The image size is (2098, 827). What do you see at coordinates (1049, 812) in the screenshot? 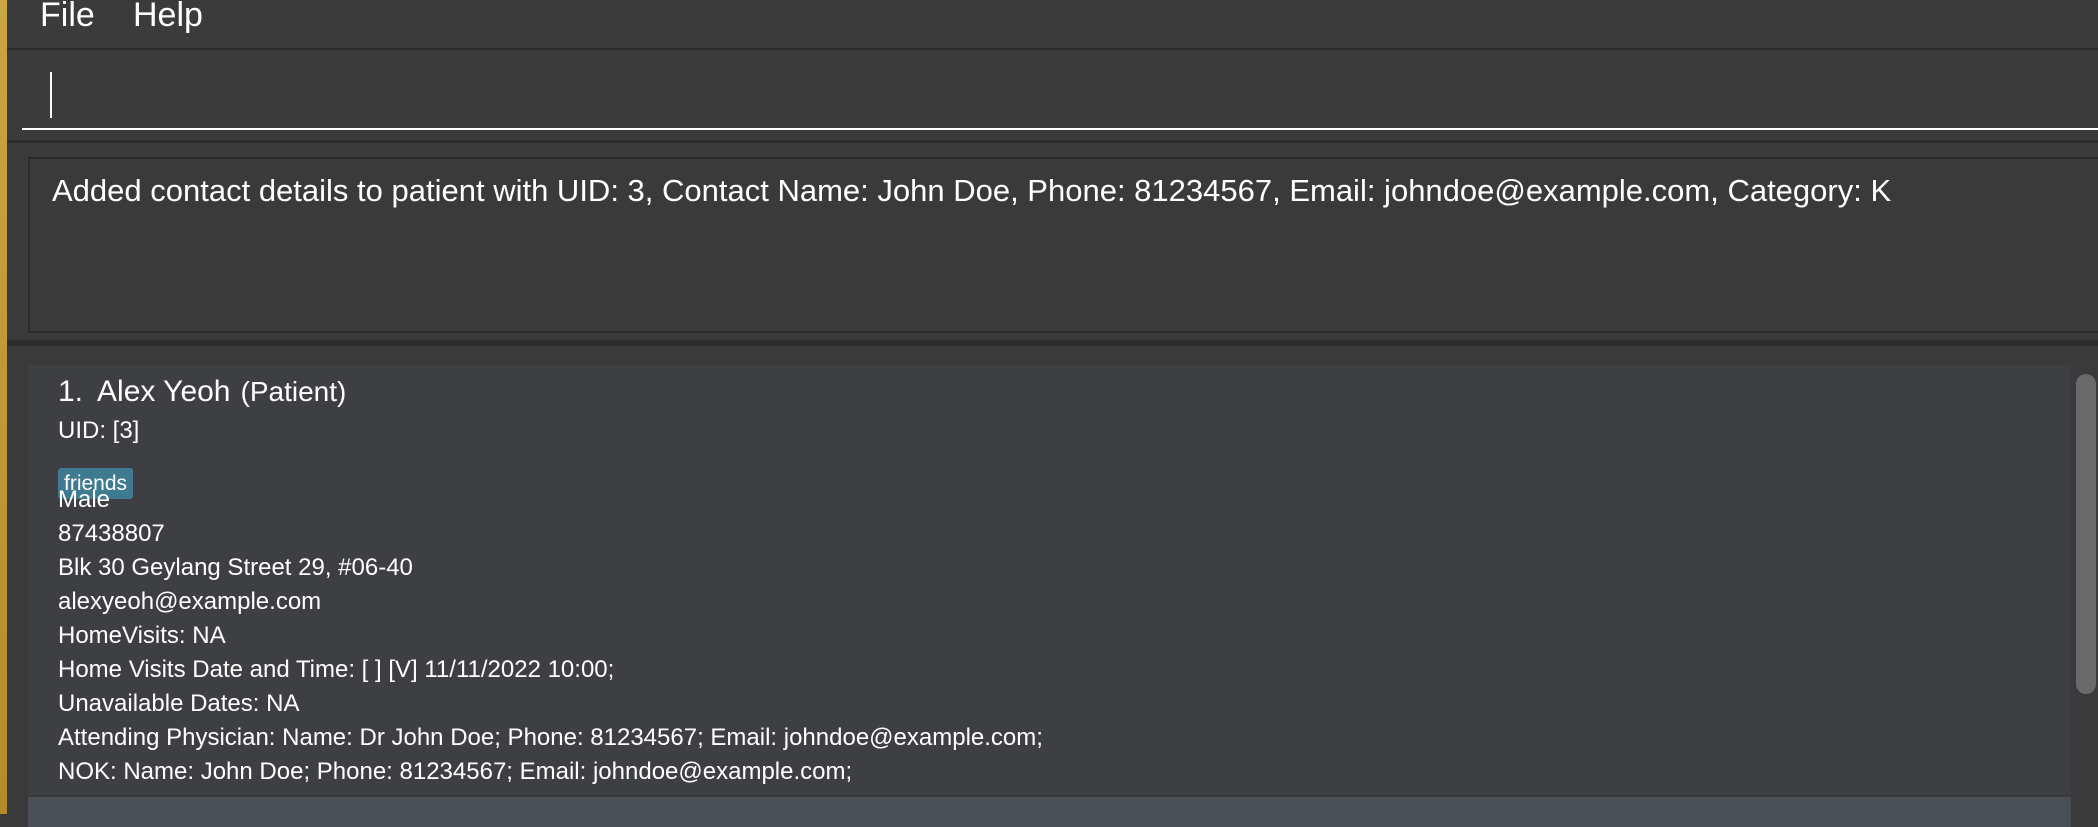
I see `person-card-next` at bounding box center [1049, 812].